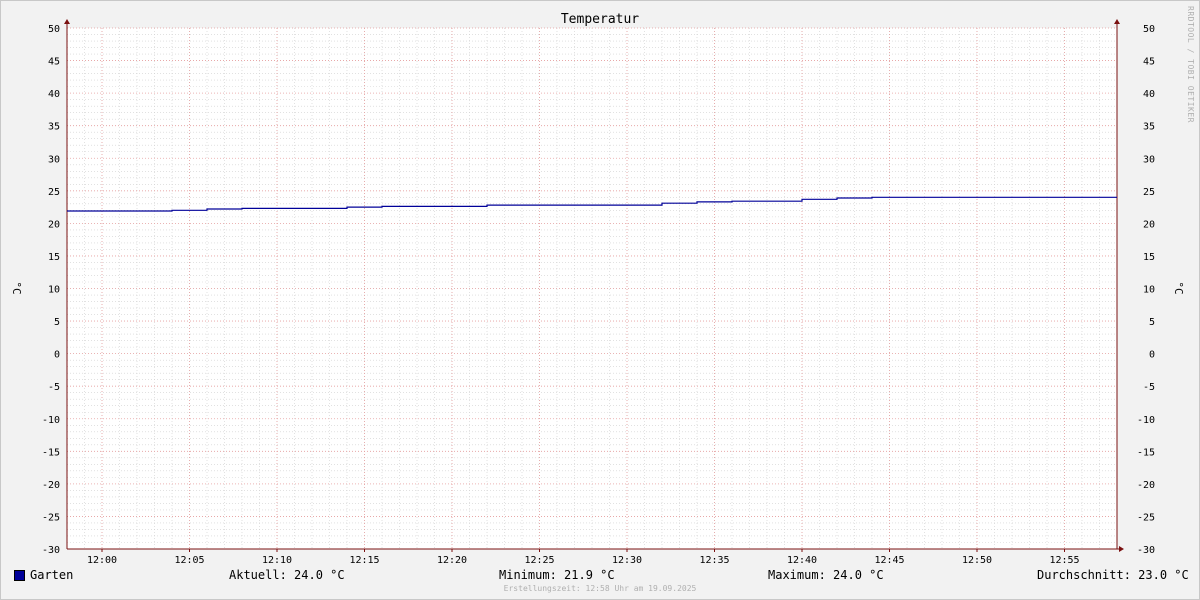  Describe the element at coordinates (1064, 560) in the screenshot. I see `x-tick-label: 12:55` at that location.